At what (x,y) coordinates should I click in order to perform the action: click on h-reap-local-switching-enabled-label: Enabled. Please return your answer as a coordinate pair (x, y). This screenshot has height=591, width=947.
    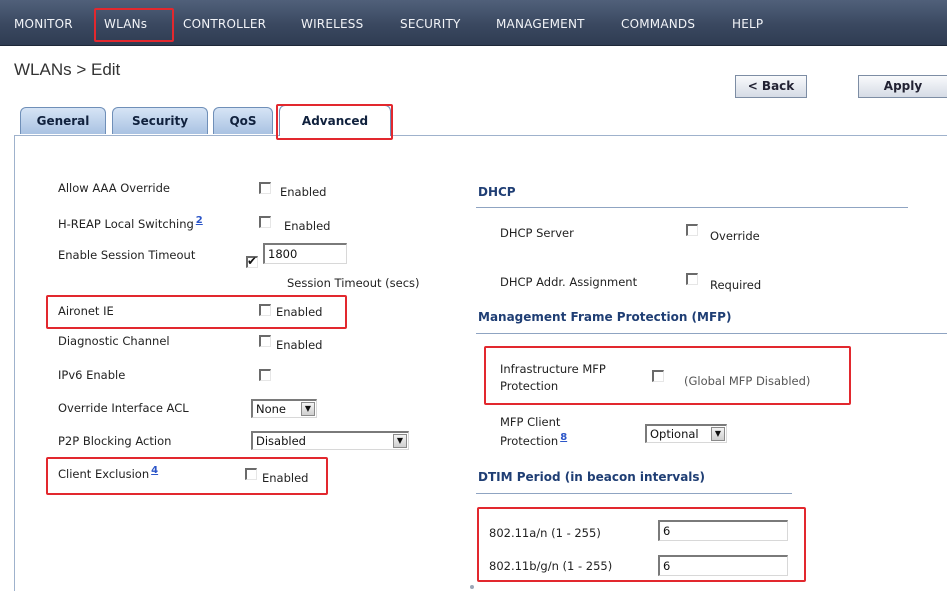
    Looking at the image, I should click on (307, 226).